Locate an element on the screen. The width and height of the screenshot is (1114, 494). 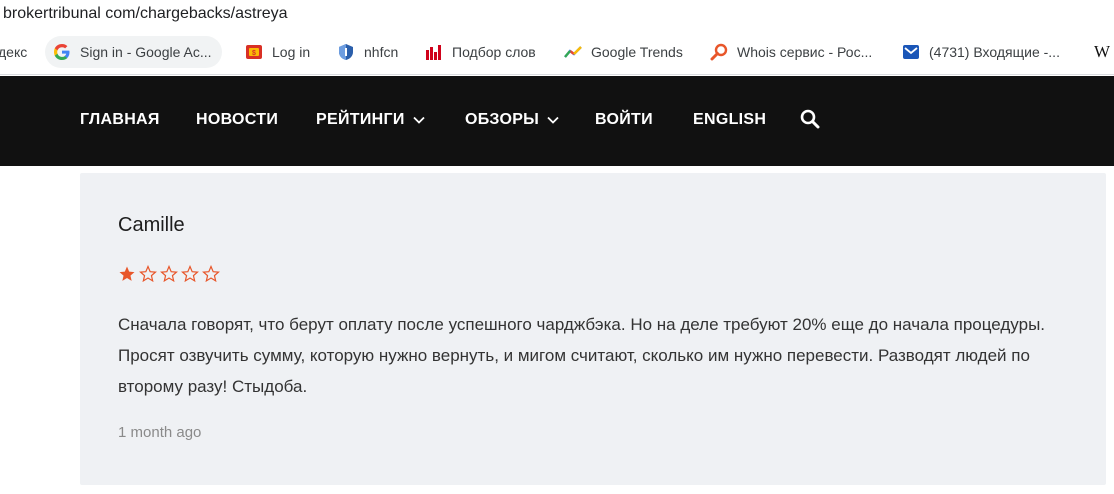
address-bar: brokertribunal com/chargebacks/astreya is located at coordinates (557, 15).